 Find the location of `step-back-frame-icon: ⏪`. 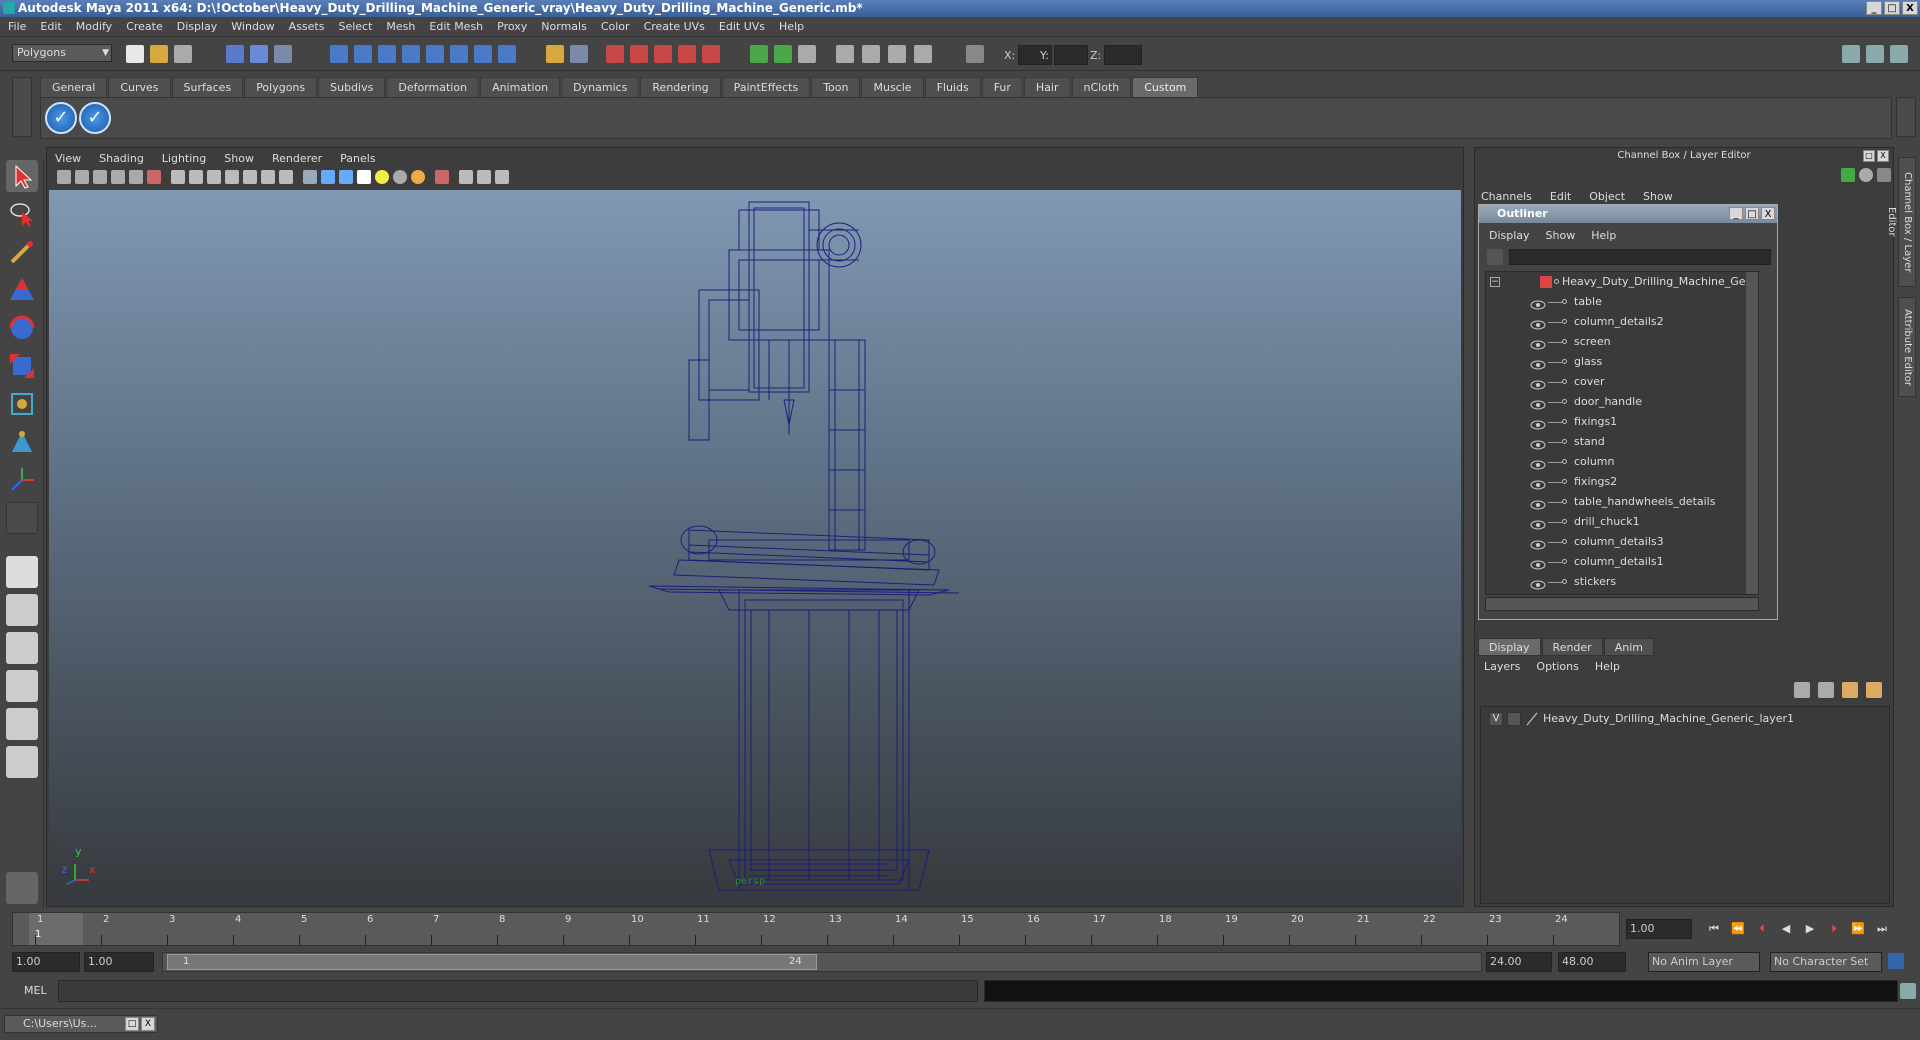

step-back-frame-icon: ⏪ is located at coordinates (1738, 929).